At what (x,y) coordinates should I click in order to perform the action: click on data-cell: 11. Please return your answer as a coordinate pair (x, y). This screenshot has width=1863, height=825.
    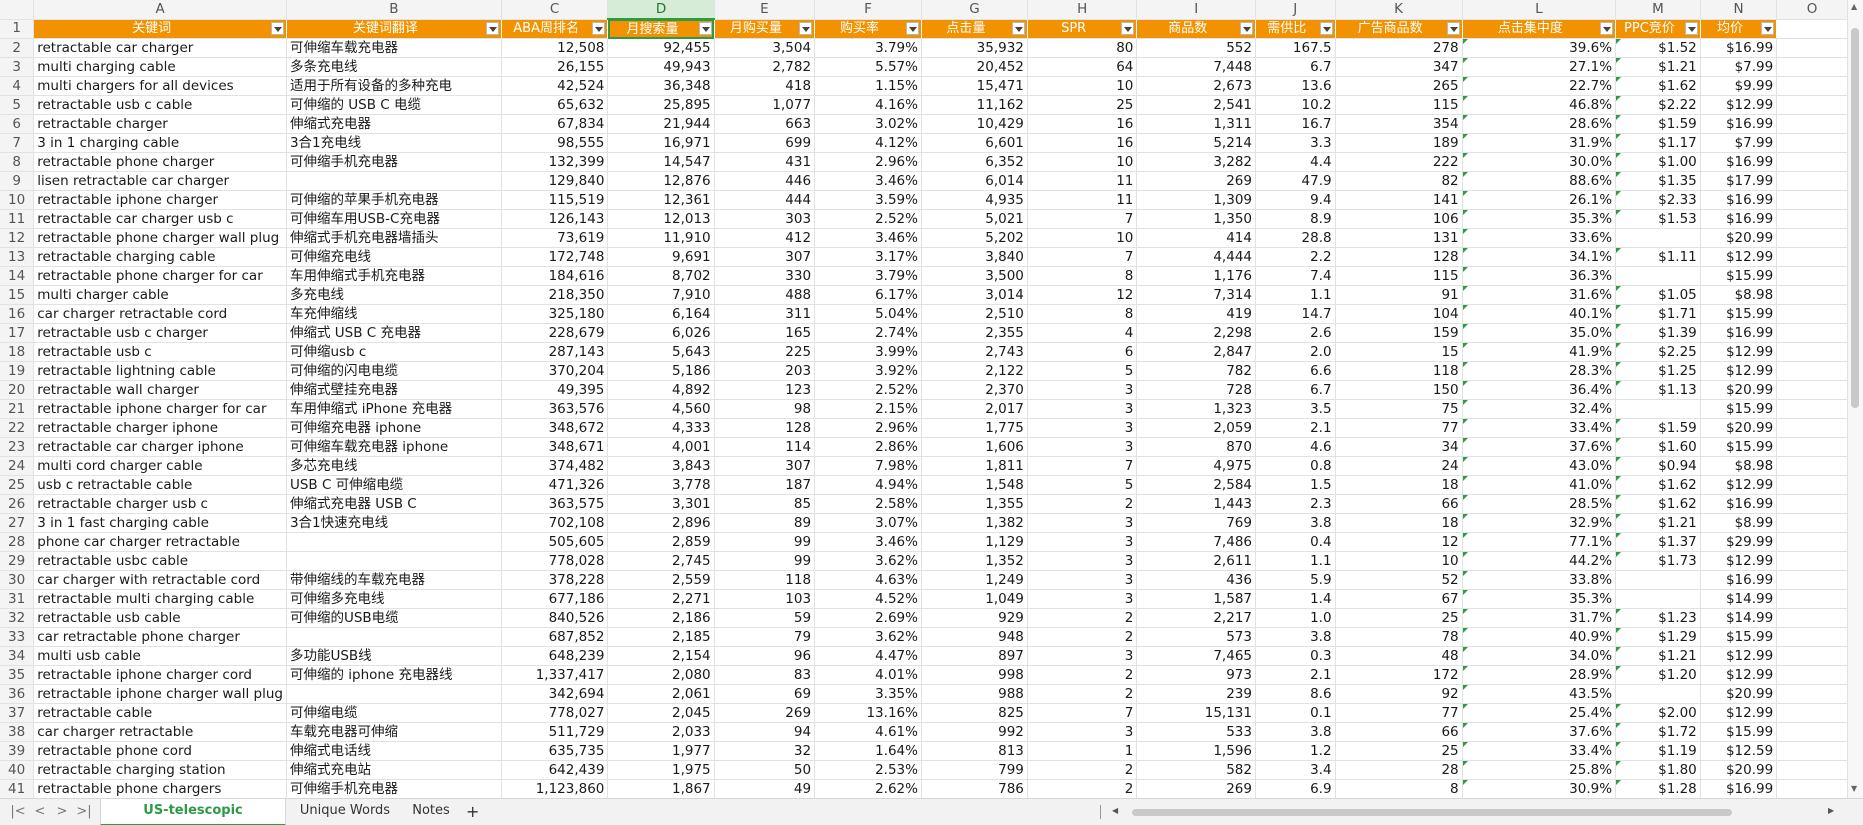
    Looking at the image, I should click on (1082, 200).